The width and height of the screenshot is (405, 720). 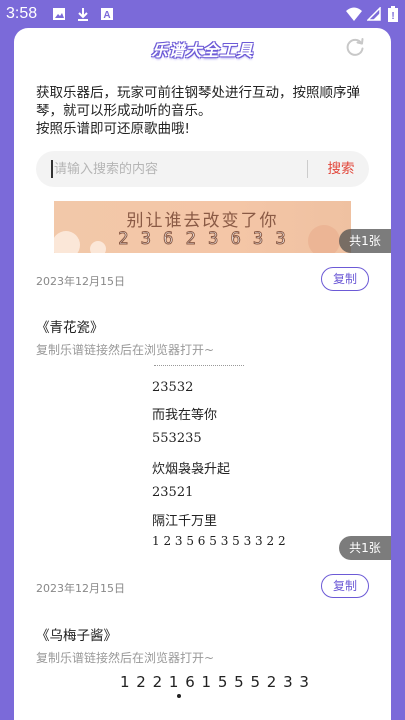 What do you see at coordinates (185, 415) in the screenshot?
I see `score-line: 而我在等你` at bounding box center [185, 415].